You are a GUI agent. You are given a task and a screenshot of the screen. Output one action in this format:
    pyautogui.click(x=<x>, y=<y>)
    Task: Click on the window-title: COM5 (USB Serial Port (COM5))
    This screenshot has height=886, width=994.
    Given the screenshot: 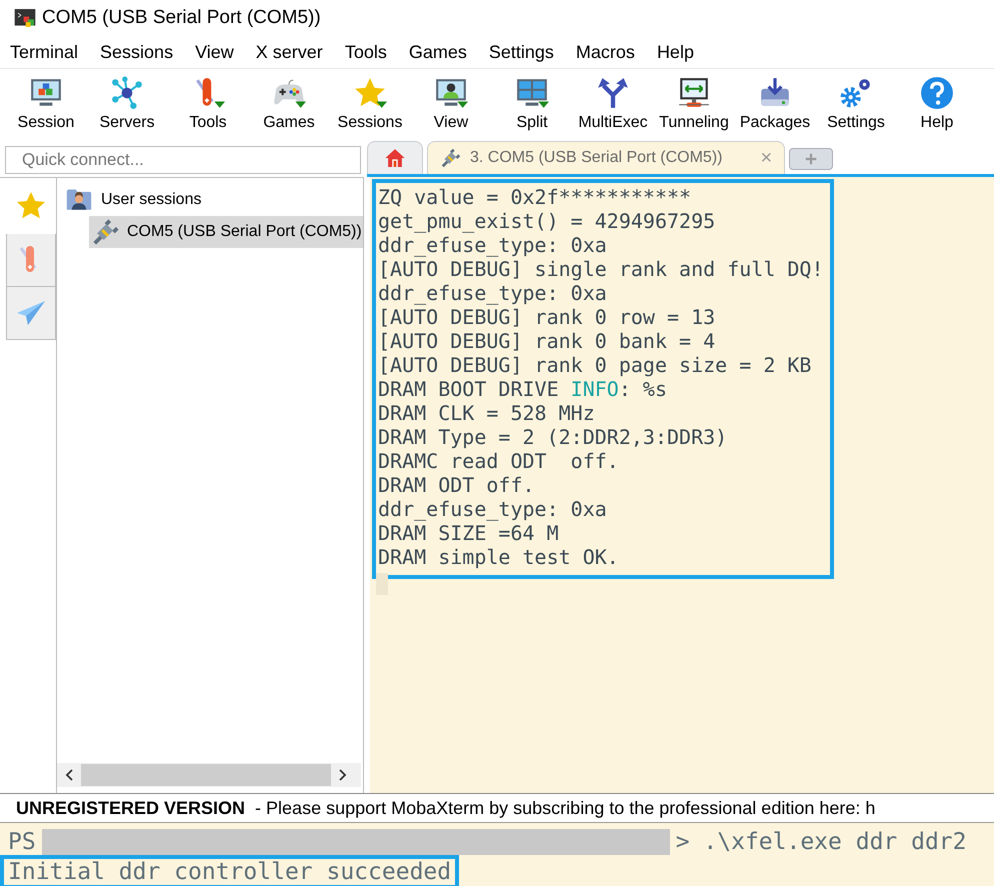 What is the action you would take?
    pyautogui.click(x=181, y=18)
    